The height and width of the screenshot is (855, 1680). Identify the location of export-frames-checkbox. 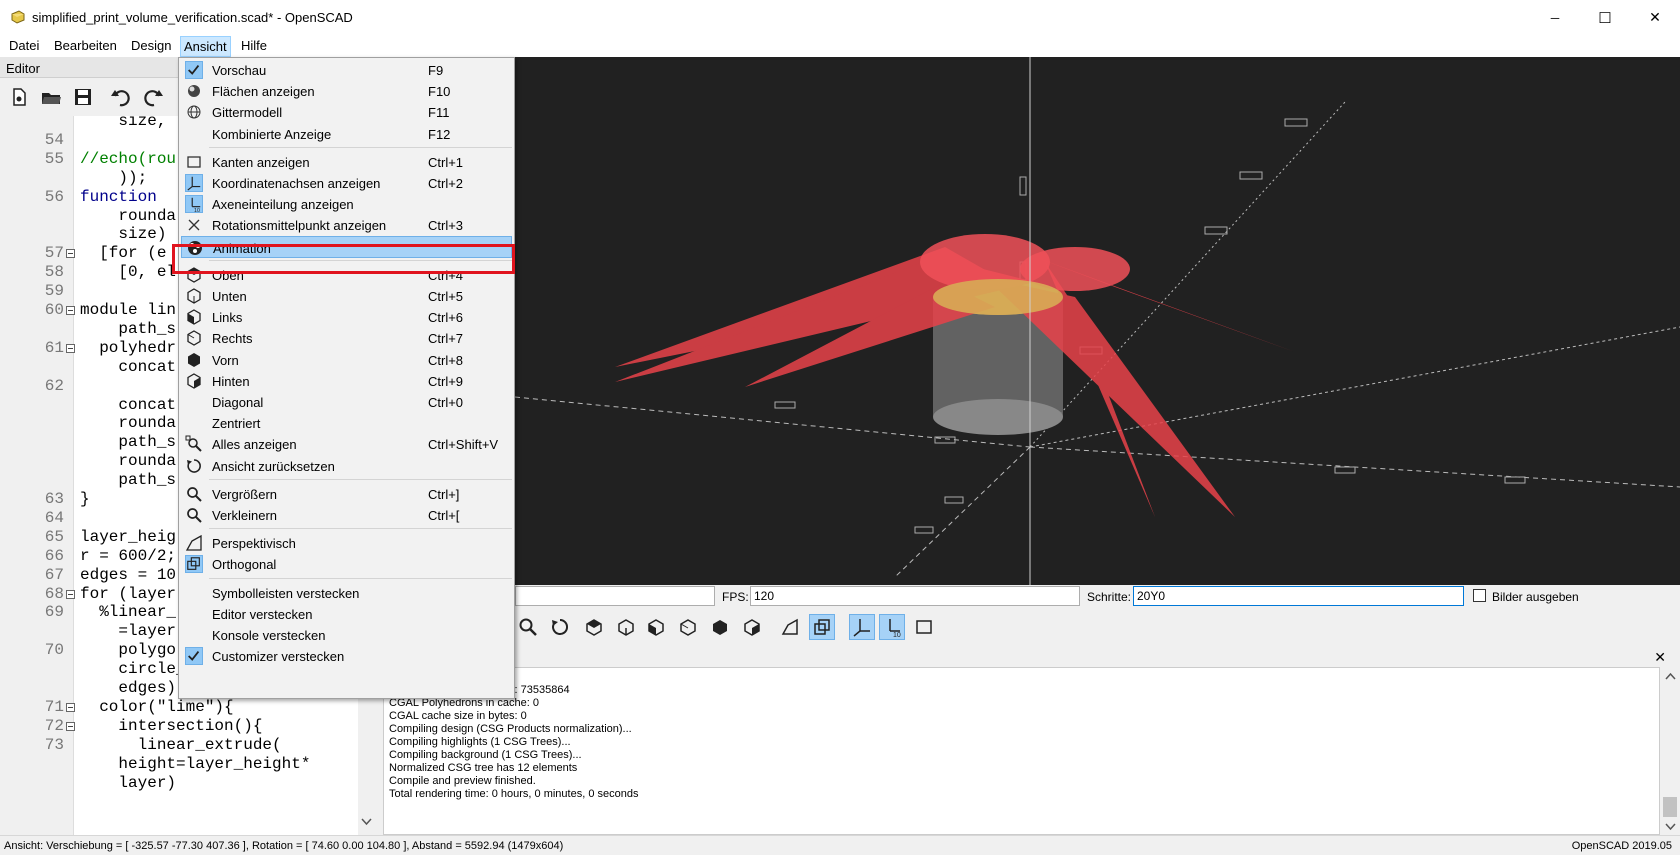
(1479, 595).